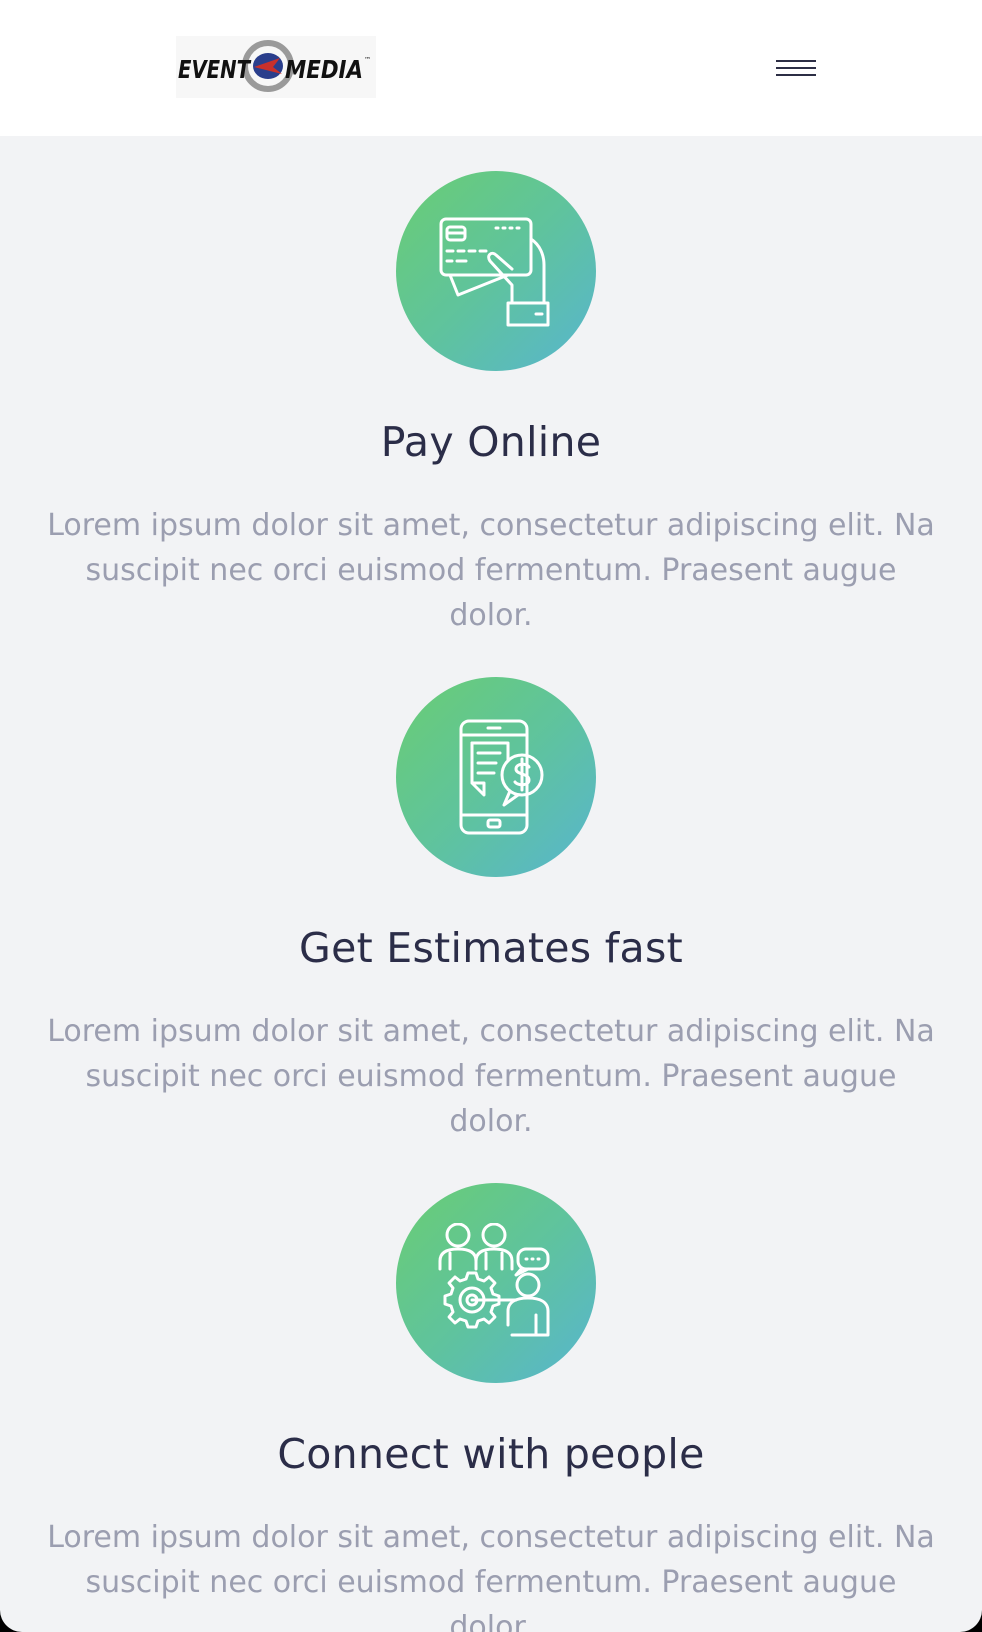 This screenshot has width=982, height=1632. I want to click on feature-title: Get Estimates fast, so click(491, 948).